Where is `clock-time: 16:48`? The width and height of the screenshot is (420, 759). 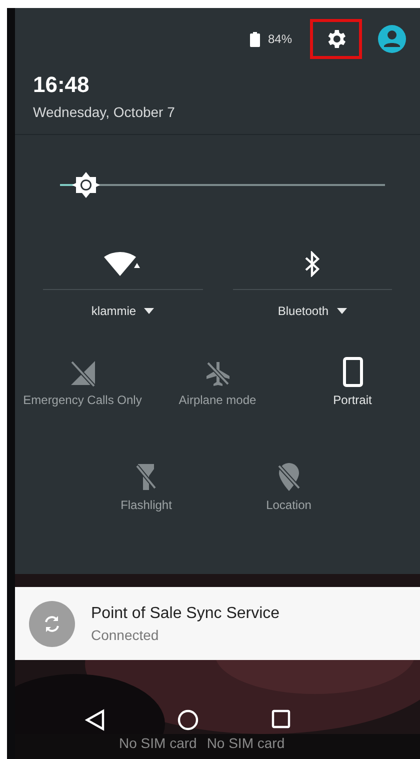
clock-time: 16:48 is located at coordinates (61, 85).